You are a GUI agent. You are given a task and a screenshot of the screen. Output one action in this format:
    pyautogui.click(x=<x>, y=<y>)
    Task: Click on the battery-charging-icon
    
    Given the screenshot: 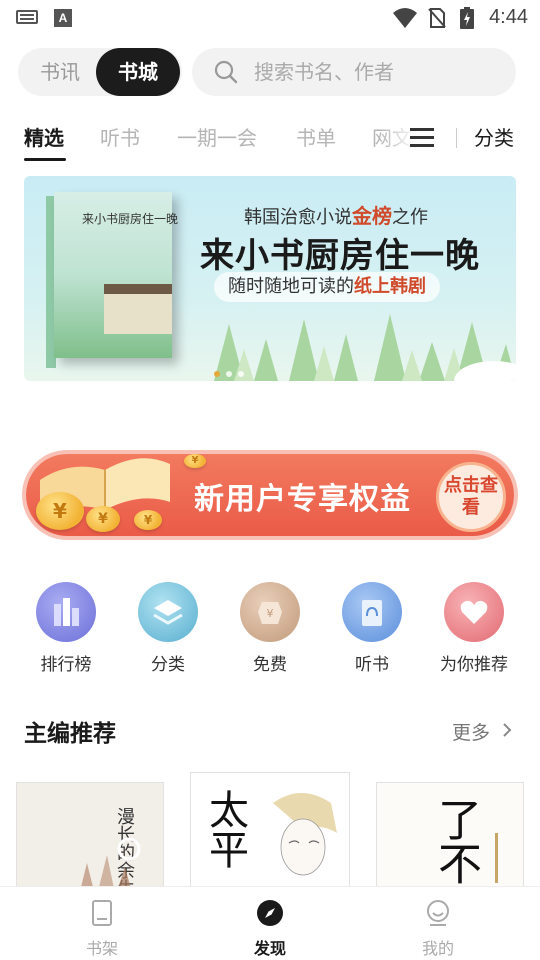 What is the action you would take?
    pyautogui.click(x=467, y=18)
    